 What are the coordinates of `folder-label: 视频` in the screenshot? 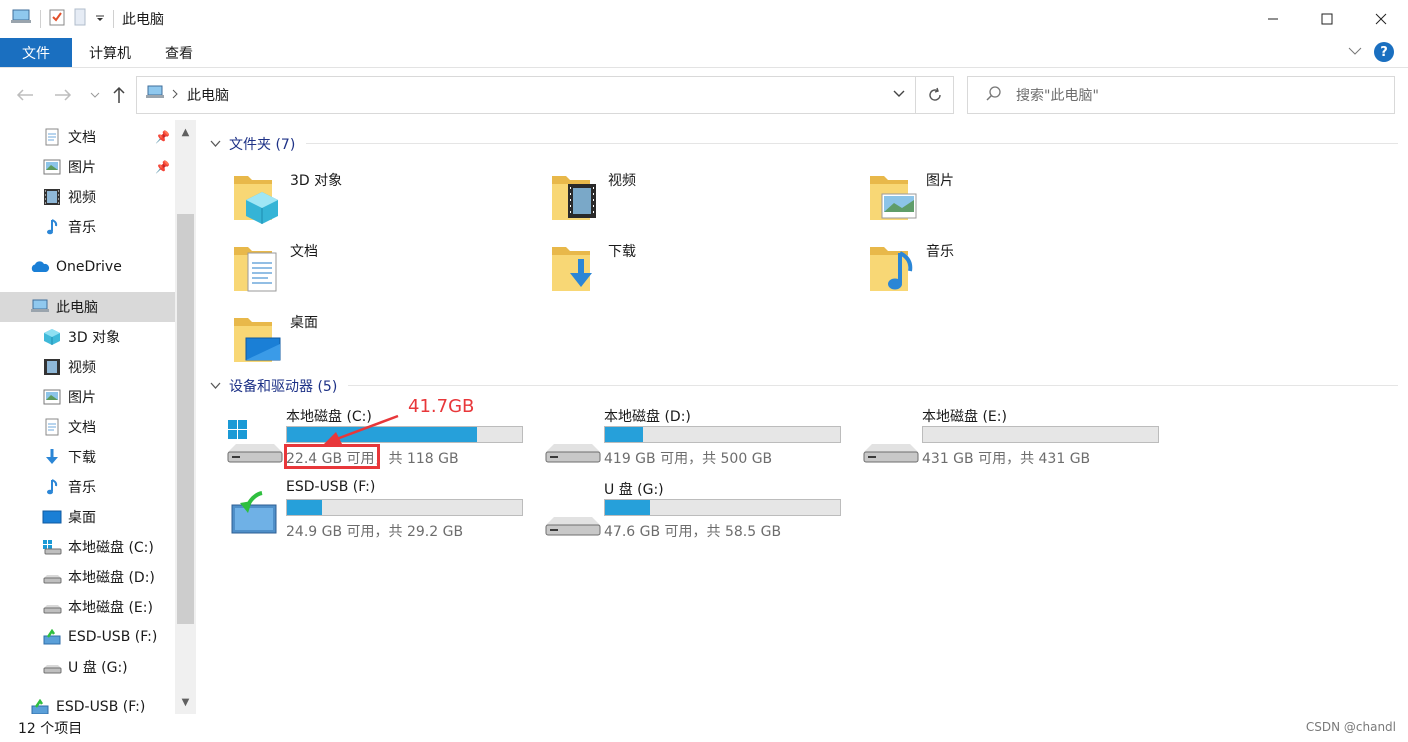 It's located at (622, 181).